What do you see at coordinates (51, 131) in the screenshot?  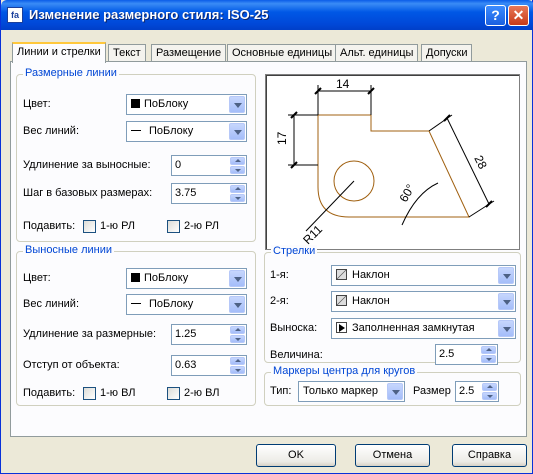 I see `dim-weight-label: Вес линий:` at bounding box center [51, 131].